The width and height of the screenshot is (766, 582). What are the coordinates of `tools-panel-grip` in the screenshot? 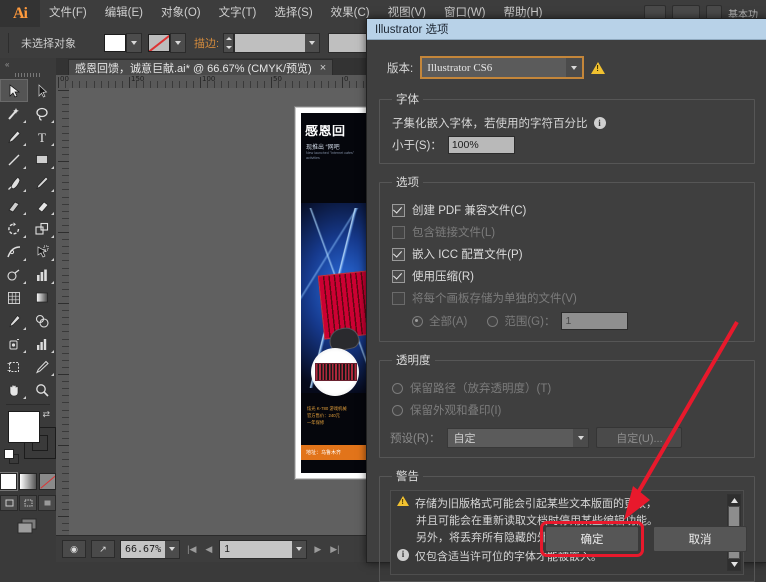 It's located at (28, 74).